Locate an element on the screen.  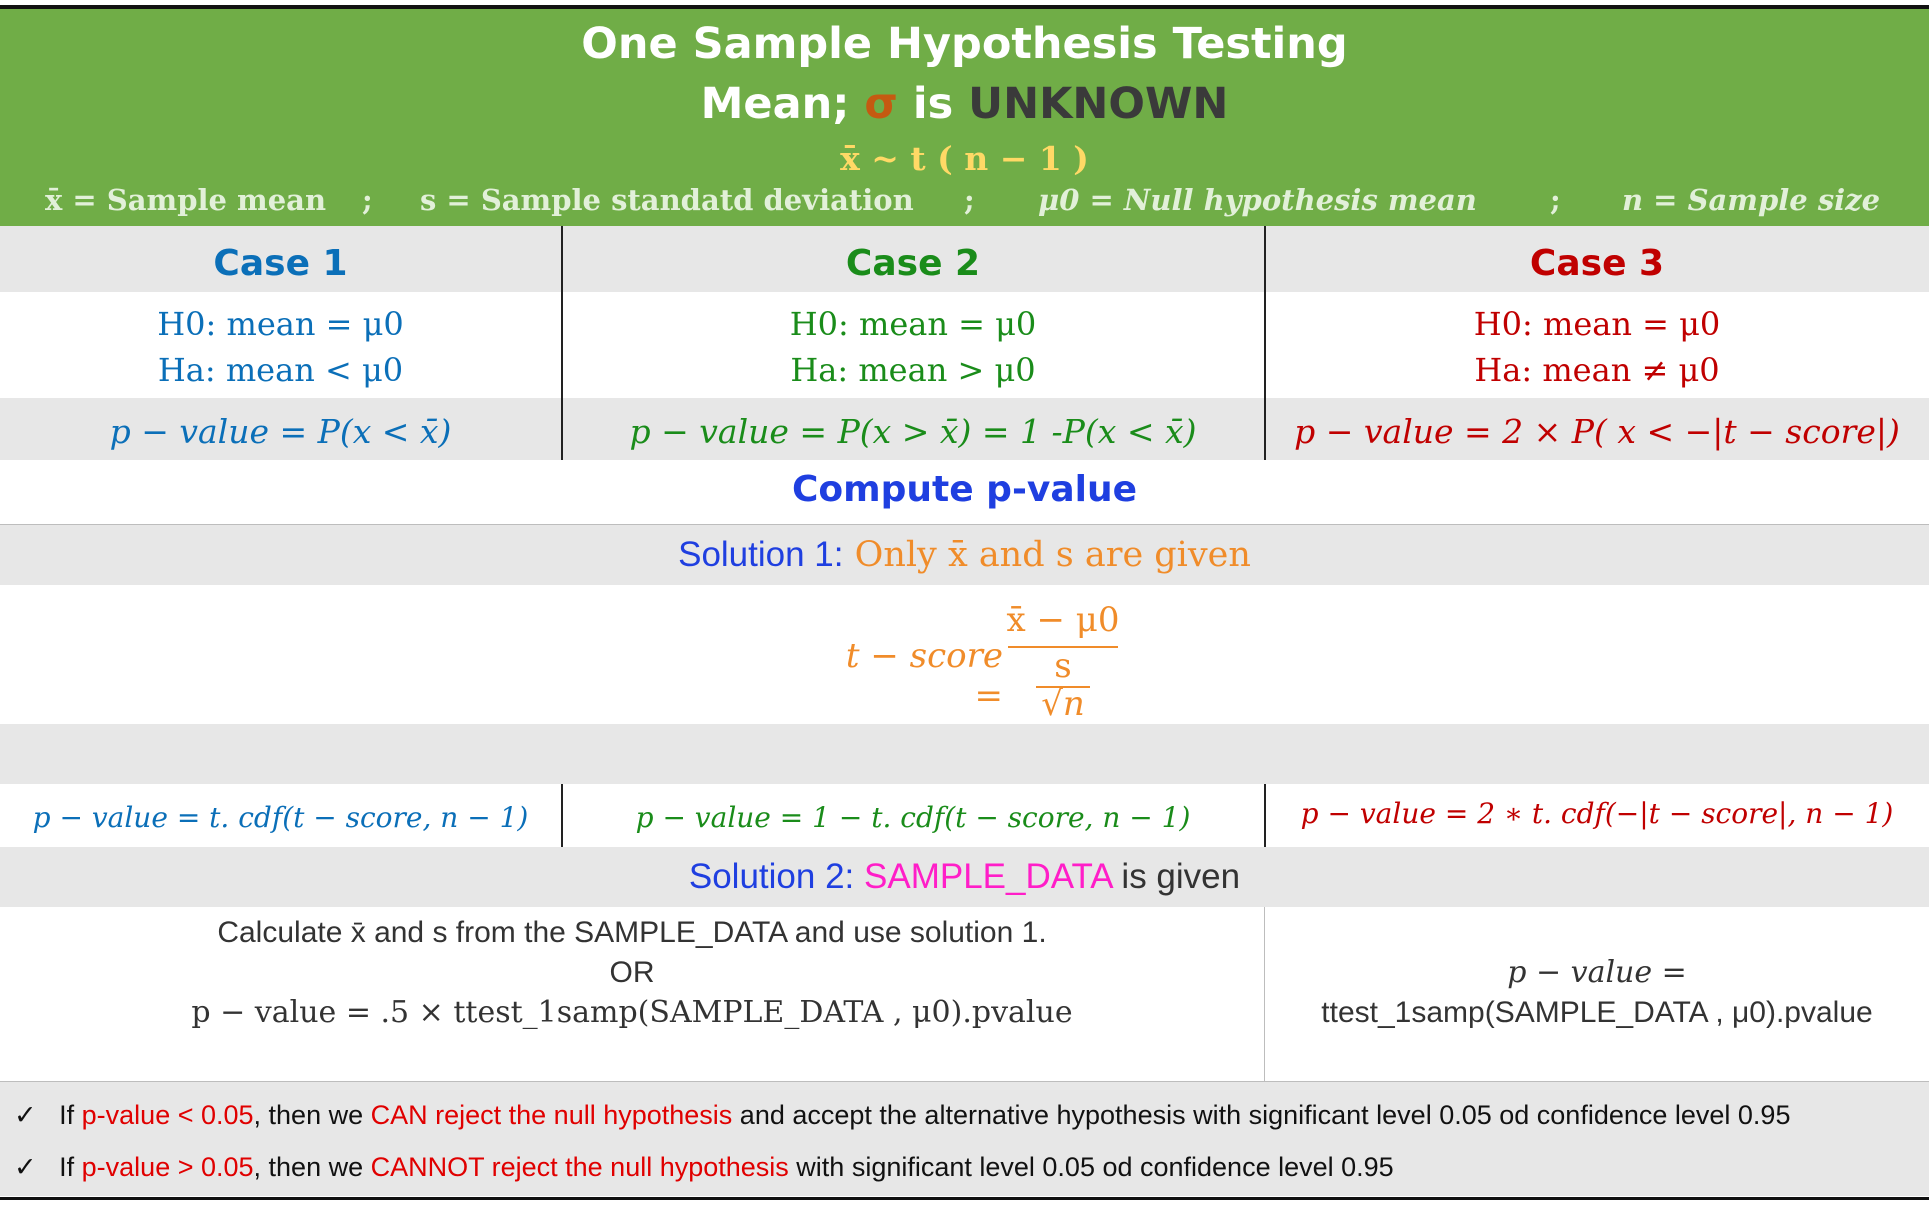
case-2-pvalue: p − value = P(x > x̄) = 1 -P(x < x̄) is located at coordinates (913, 431).